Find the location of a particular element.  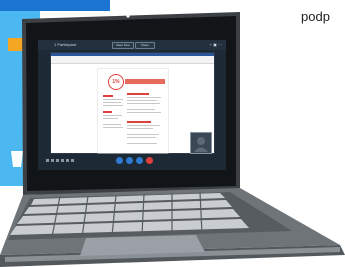

window-ribbon is located at coordinates (132, 60).